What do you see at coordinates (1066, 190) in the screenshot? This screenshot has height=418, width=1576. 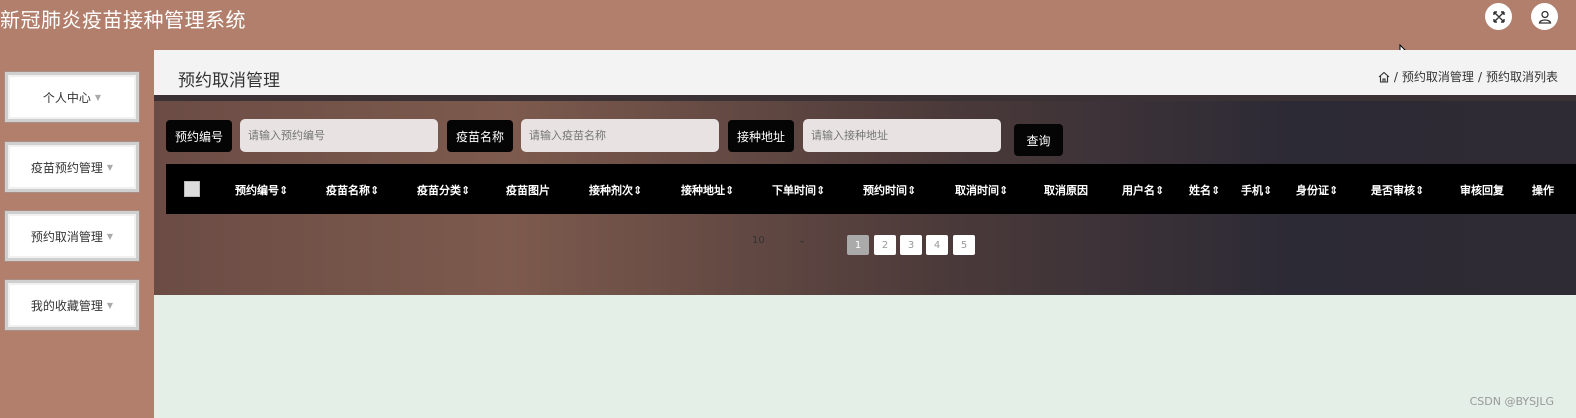 I see `column-header: 取消原因` at bounding box center [1066, 190].